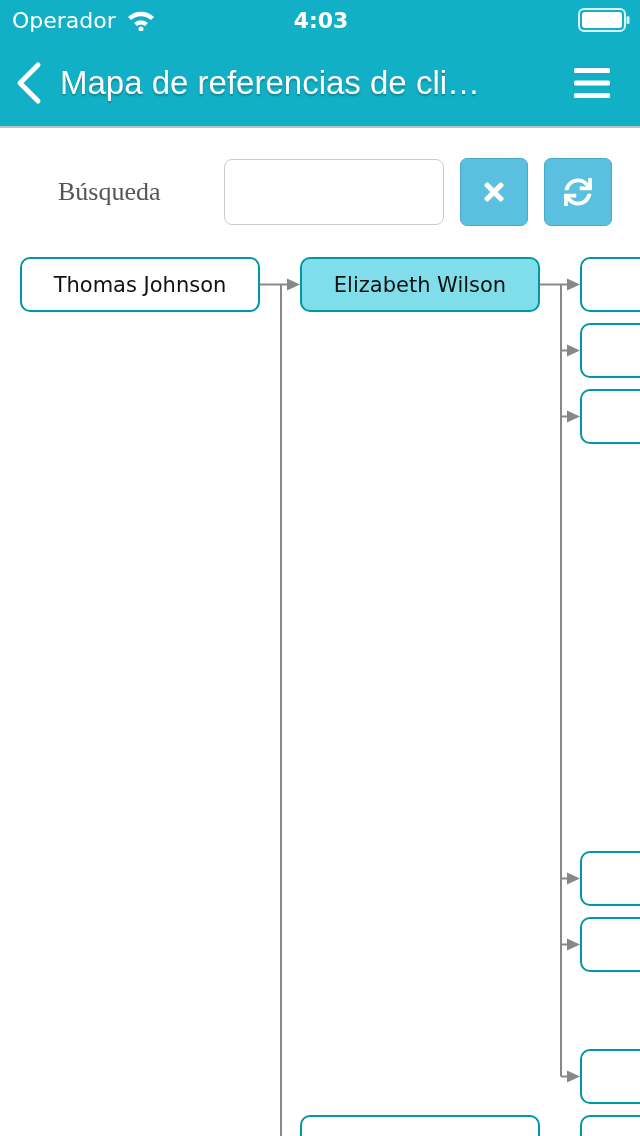  What do you see at coordinates (321, 20) in the screenshot?
I see `status-time: 4:03` at bounding box center [321, 20].